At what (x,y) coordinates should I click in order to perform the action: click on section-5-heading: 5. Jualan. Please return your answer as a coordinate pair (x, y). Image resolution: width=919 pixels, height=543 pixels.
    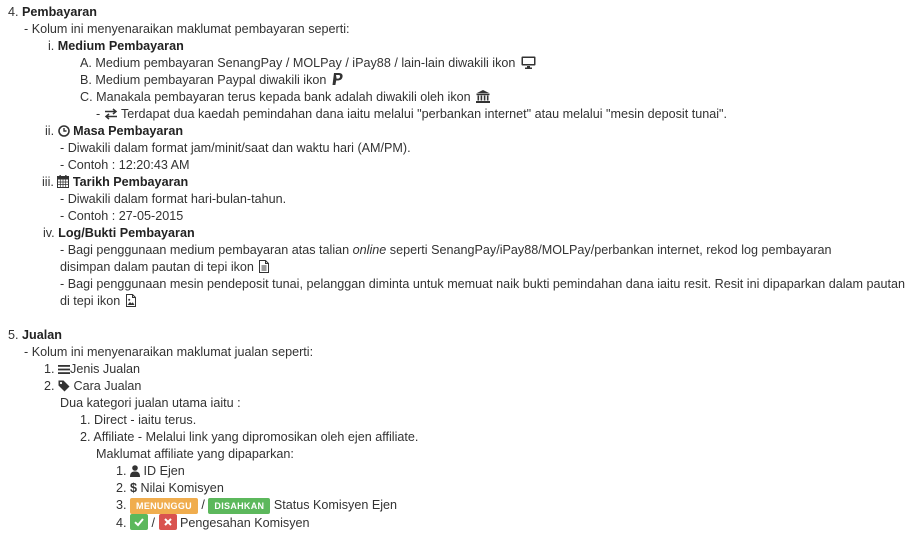
    Looking at the image, I should click on (35, 335).